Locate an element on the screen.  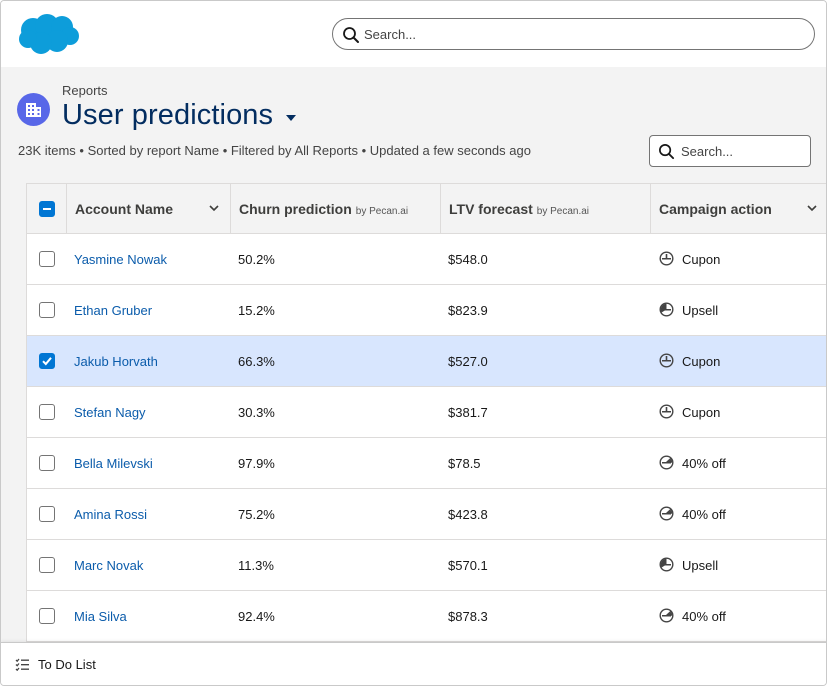
account-name-link: Bella Milevski is located at coordinates (113, 463).